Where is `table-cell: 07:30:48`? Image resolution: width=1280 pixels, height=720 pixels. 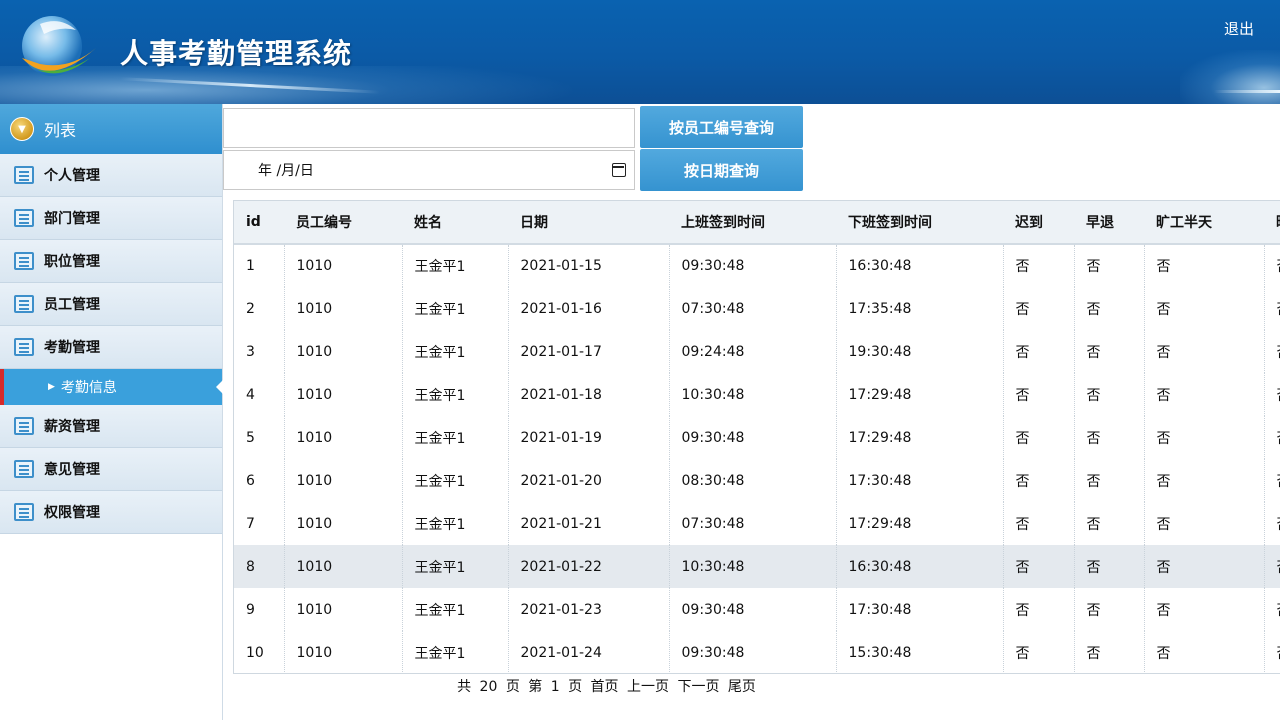
table-cell: 07:30:48 is located at coordinates (752, 523).